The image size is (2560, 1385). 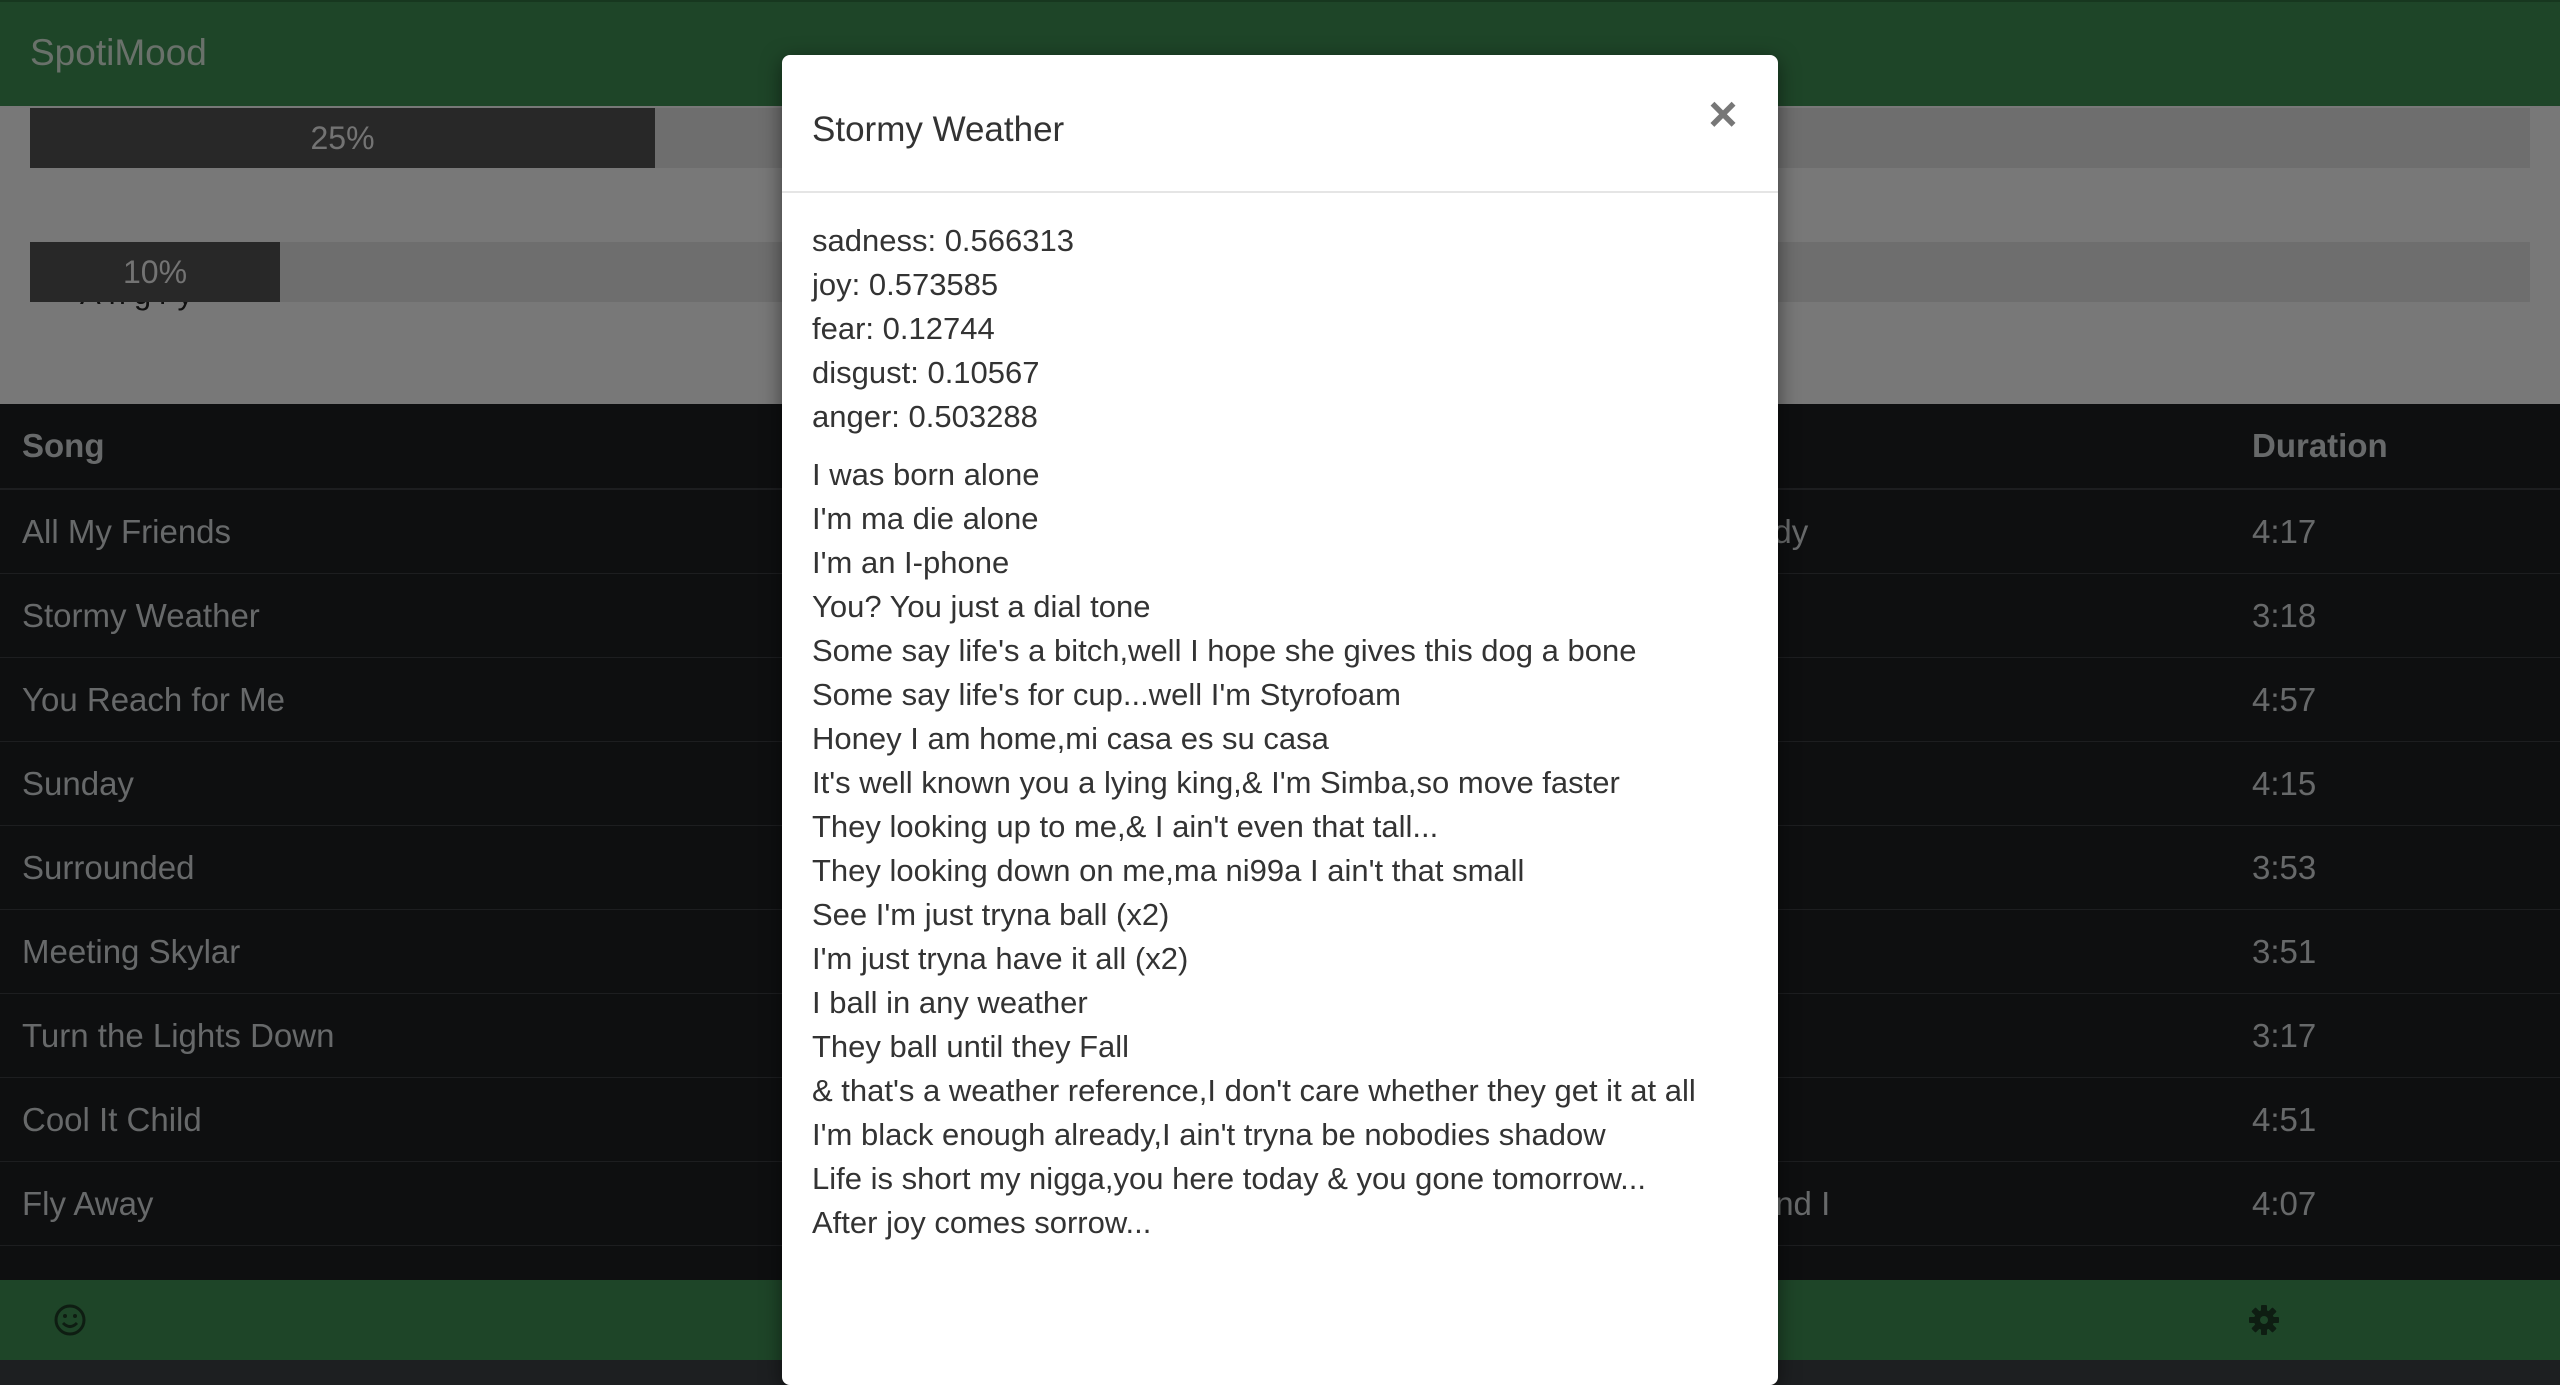 I want to click on lyrics-line: I'm just tryna have it all (x2), so click(x=1000, y=958).